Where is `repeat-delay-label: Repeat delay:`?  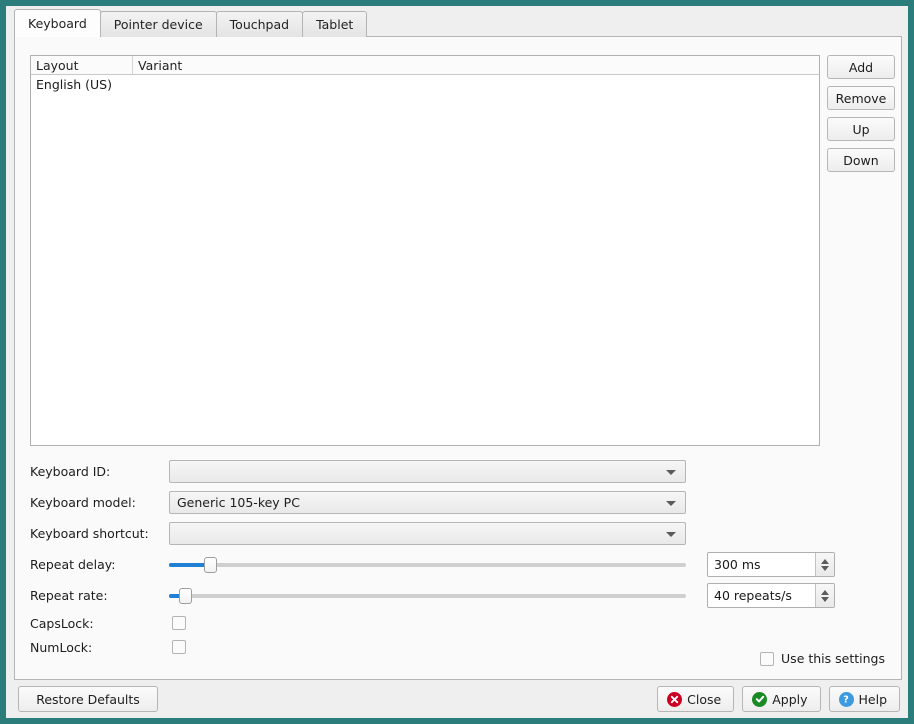
repeat-delay-label: Repeat delay: is located at coordinates (73, 564).